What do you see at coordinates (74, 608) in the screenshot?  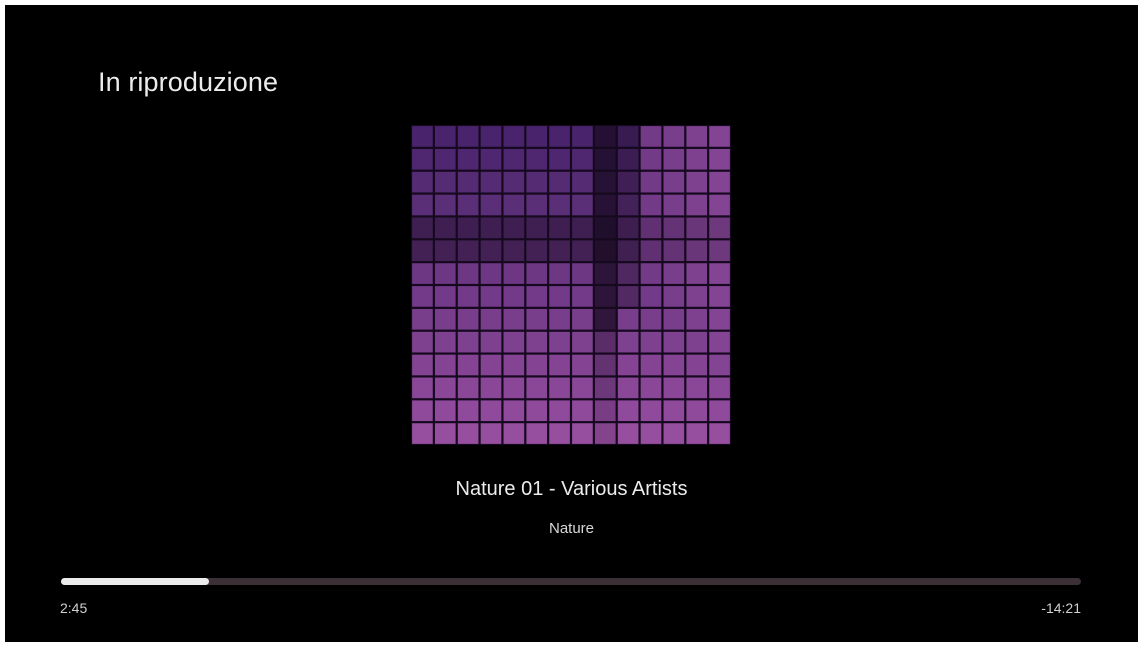 I see `elapsed-time: 2:45` at bounding box center [74, 608].